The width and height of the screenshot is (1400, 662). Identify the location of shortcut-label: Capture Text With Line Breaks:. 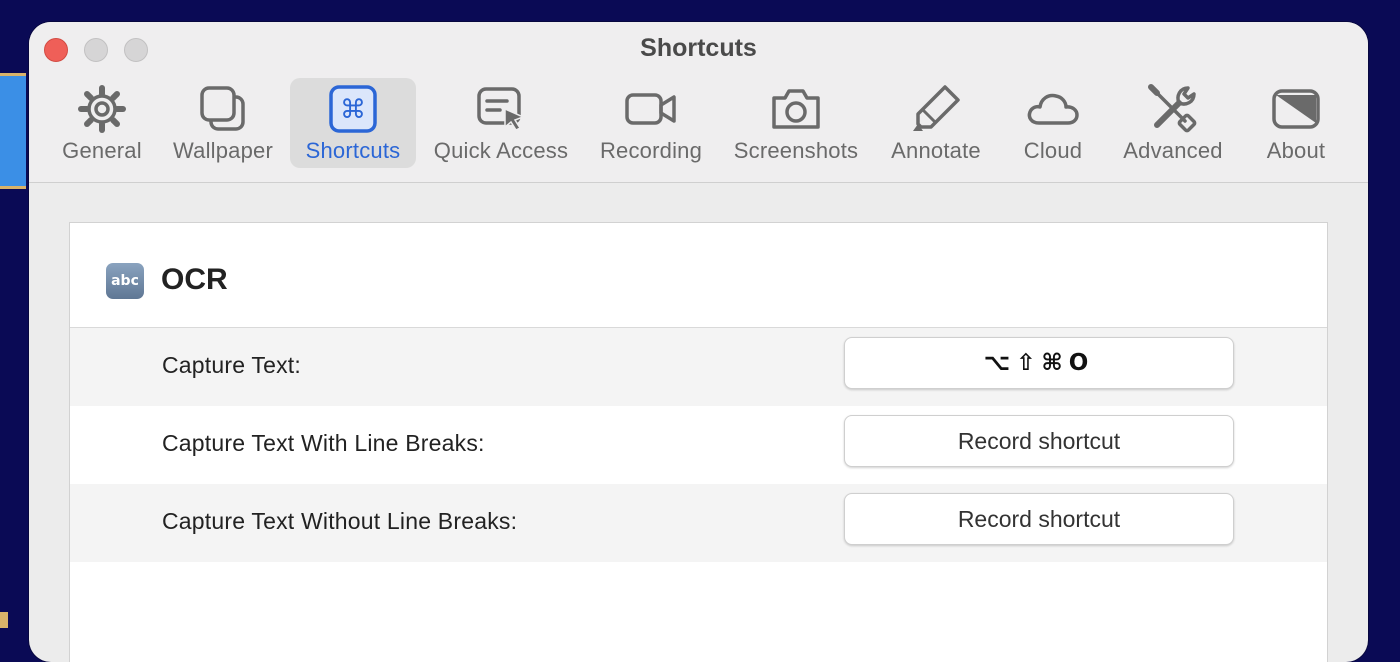
(323, 443).